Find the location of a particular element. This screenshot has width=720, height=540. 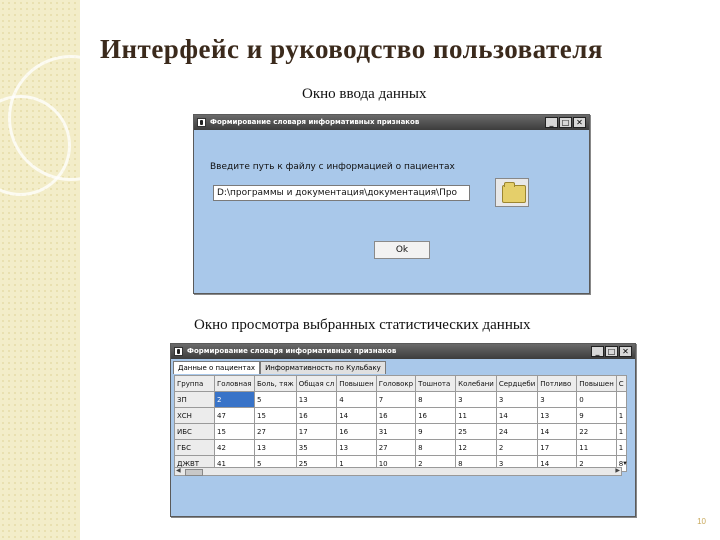

table-cell: 25 is located at coordinates (476, 431).